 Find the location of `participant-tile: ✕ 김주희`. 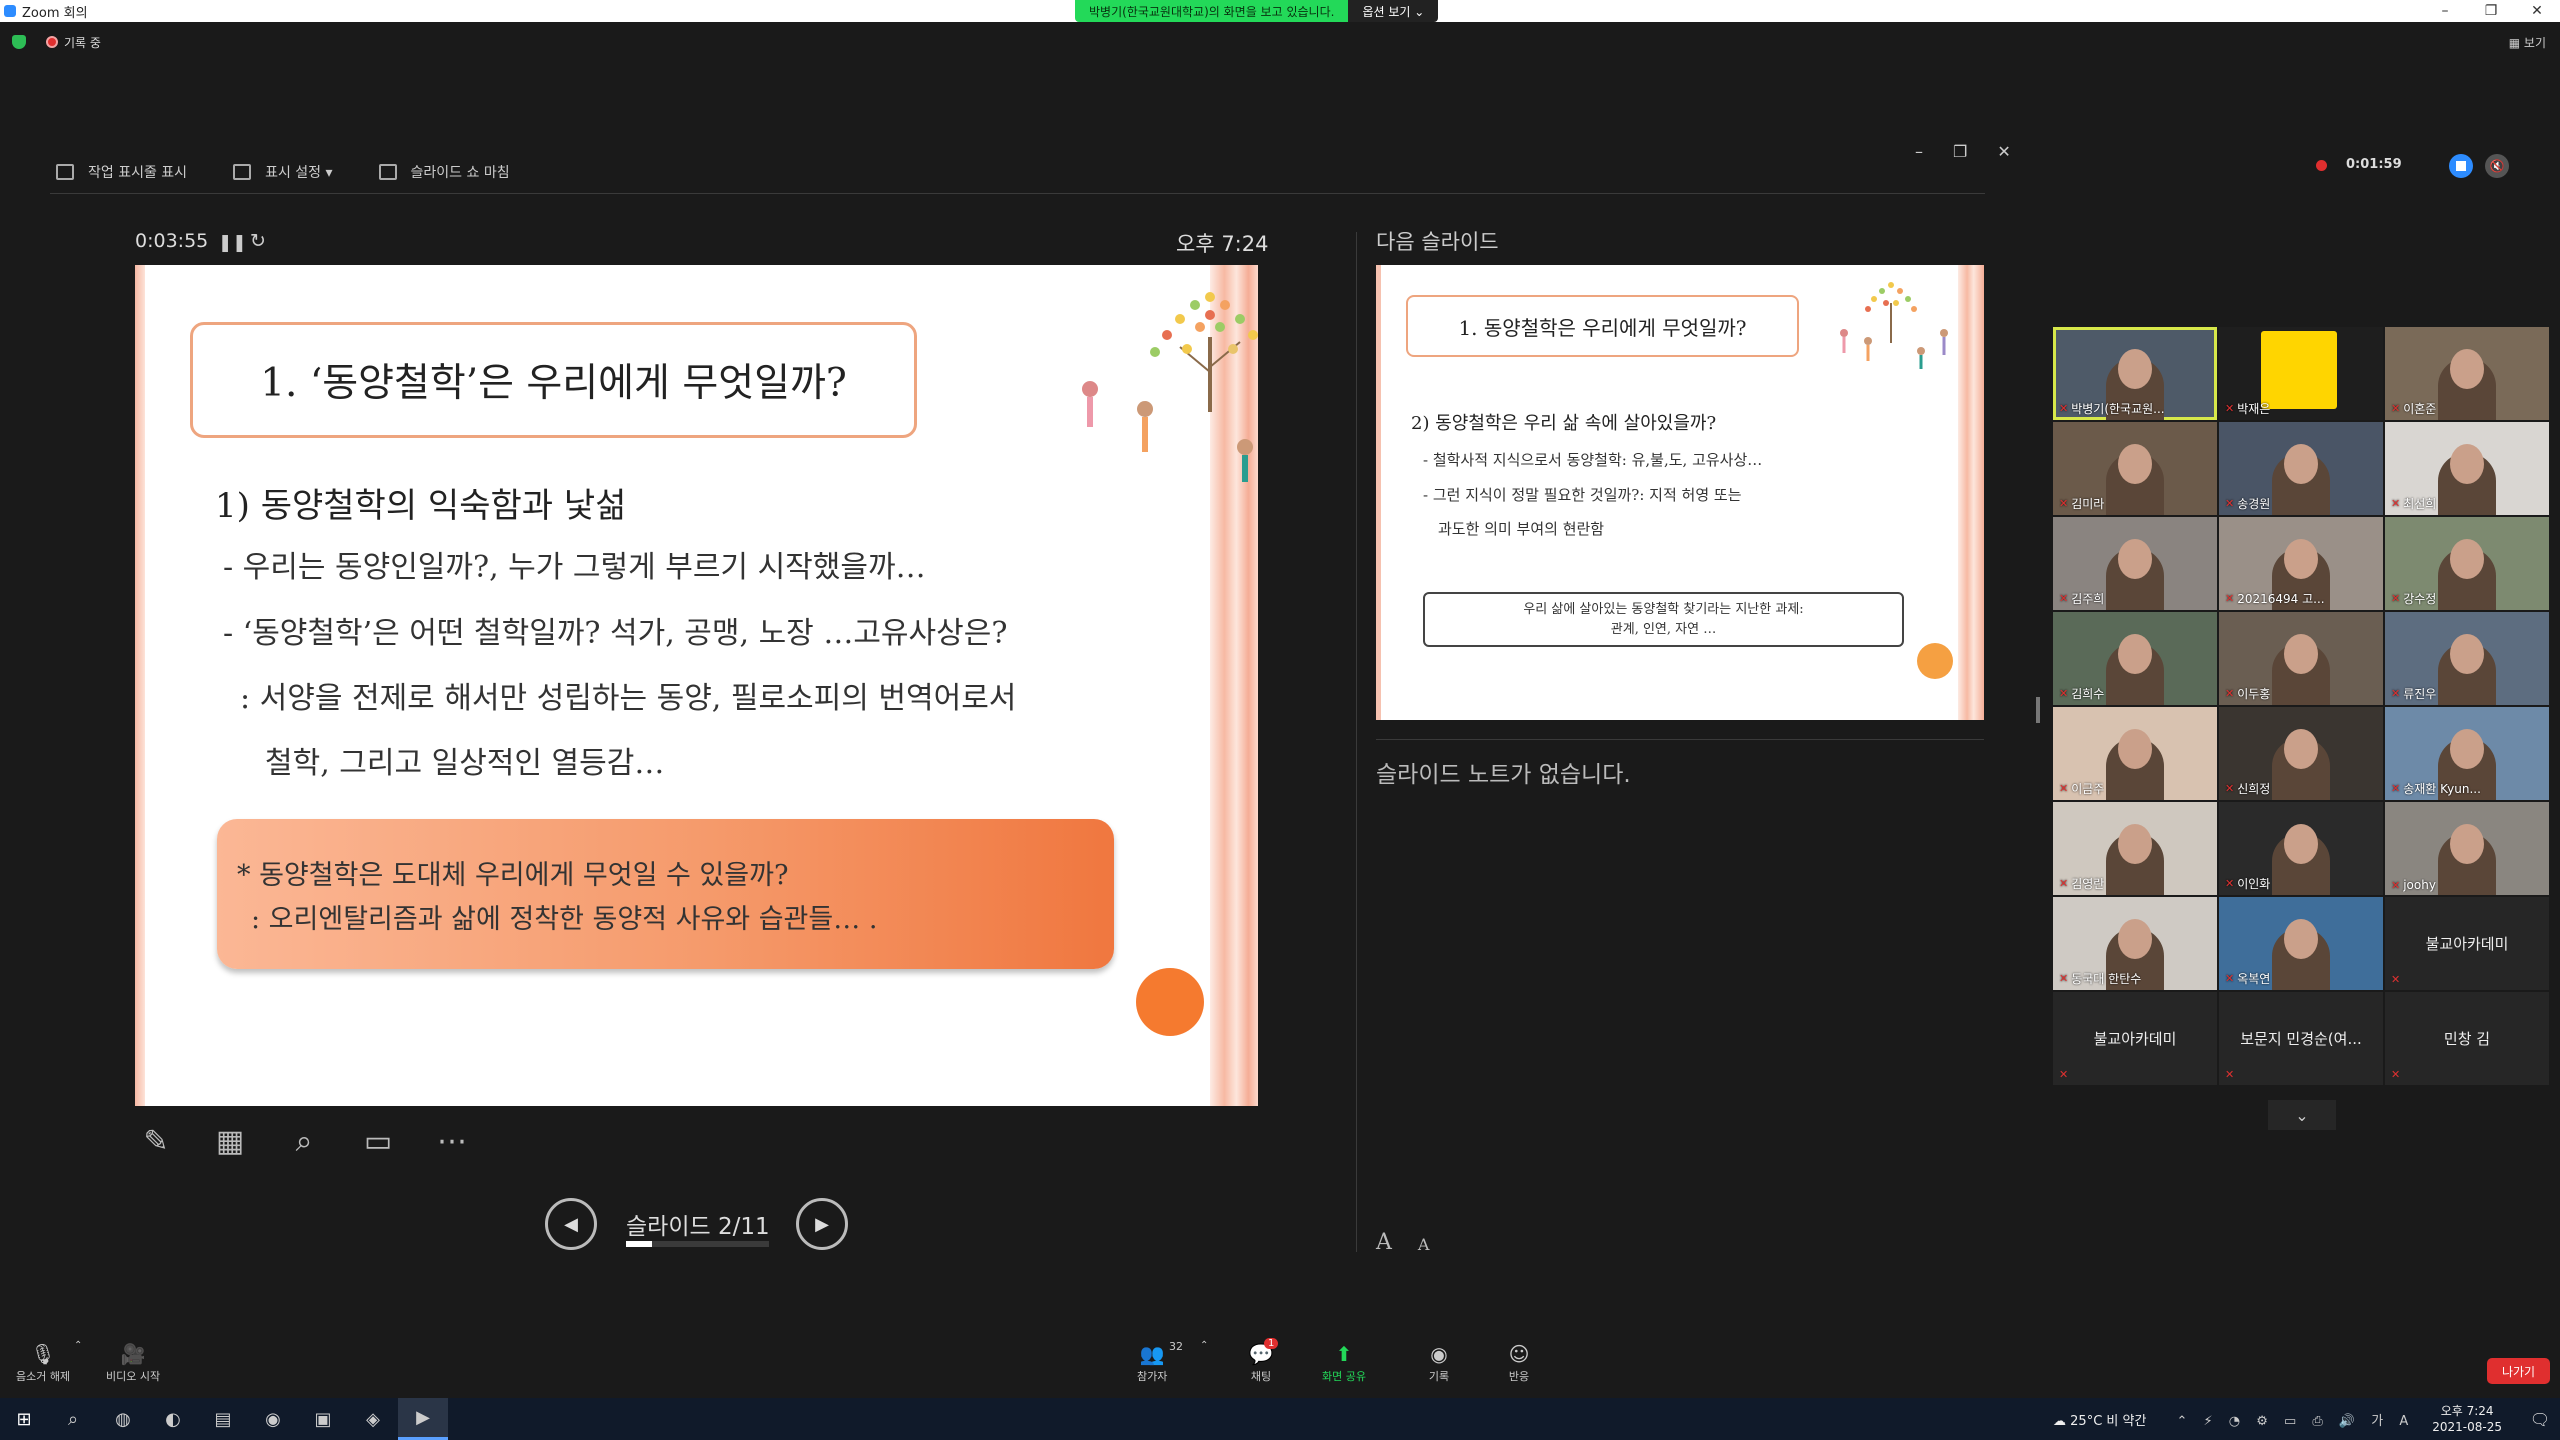

participant-tile: ✕ 김주희 is located at coordinates (2135, 563).